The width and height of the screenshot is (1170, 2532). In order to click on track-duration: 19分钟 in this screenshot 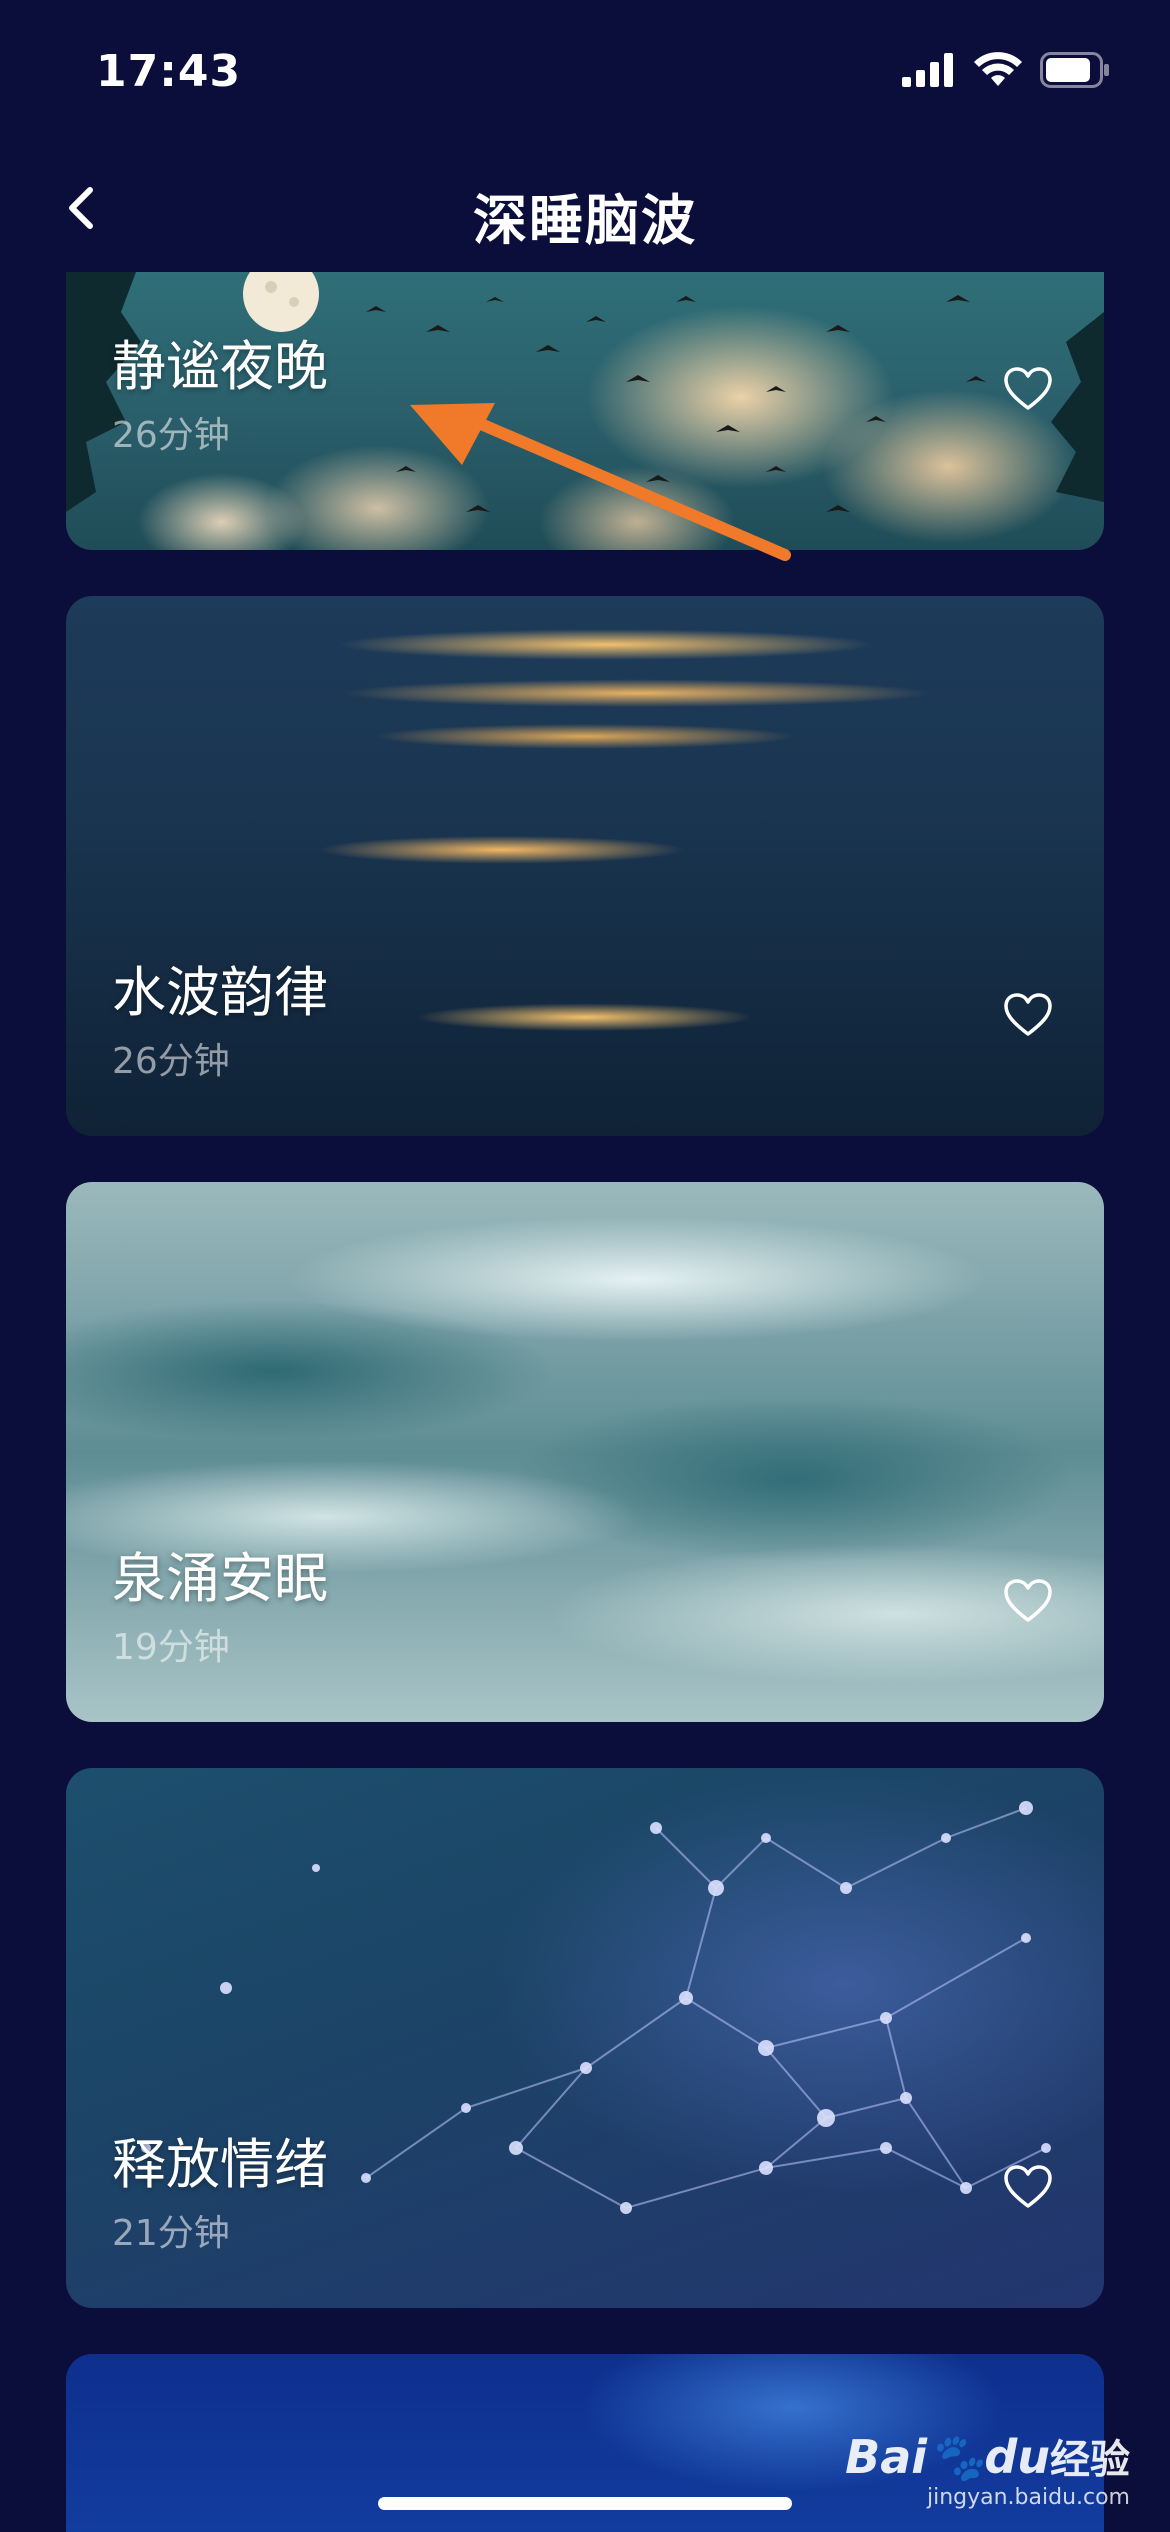, I will do `click(171, 1647)`.